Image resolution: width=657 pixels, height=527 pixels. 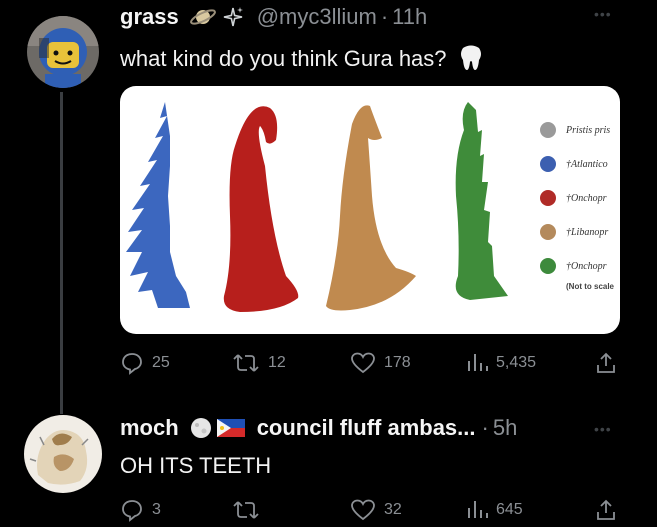 I want to click on legend-label: Pristis pris, so click(x=588, y=130).